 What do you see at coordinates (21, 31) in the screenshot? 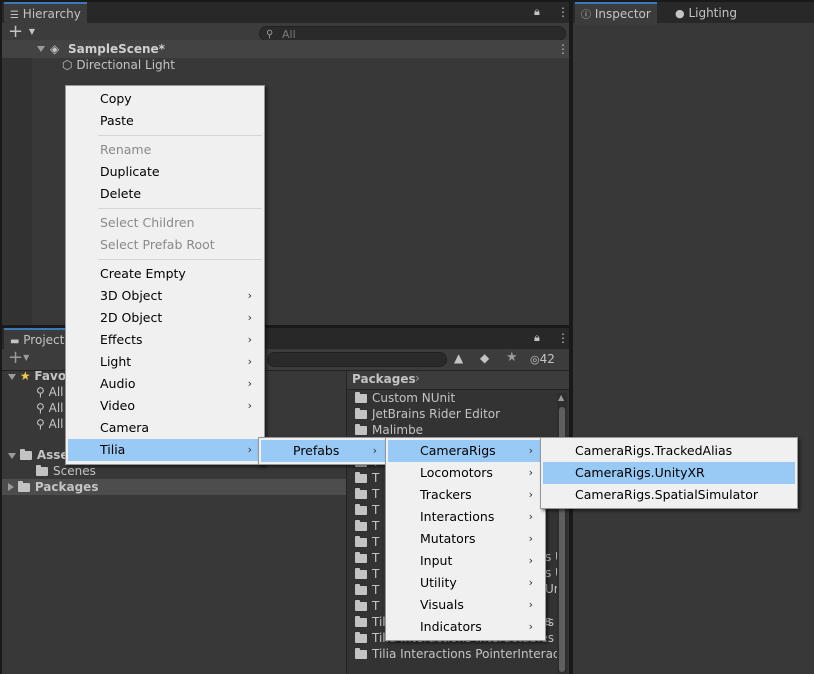
I see `add-button: + ▼` at bounding box center [21, 31].